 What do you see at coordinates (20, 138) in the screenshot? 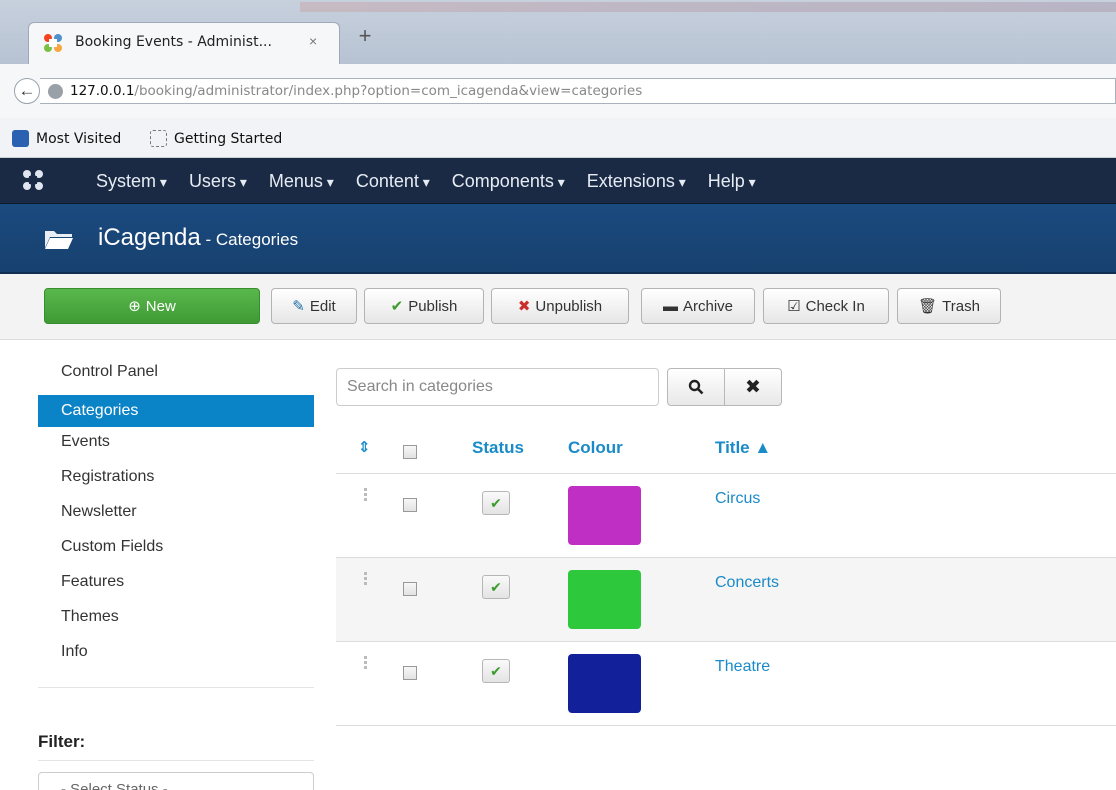
I see `most-visited-icon` at bounding box center [20, 138].